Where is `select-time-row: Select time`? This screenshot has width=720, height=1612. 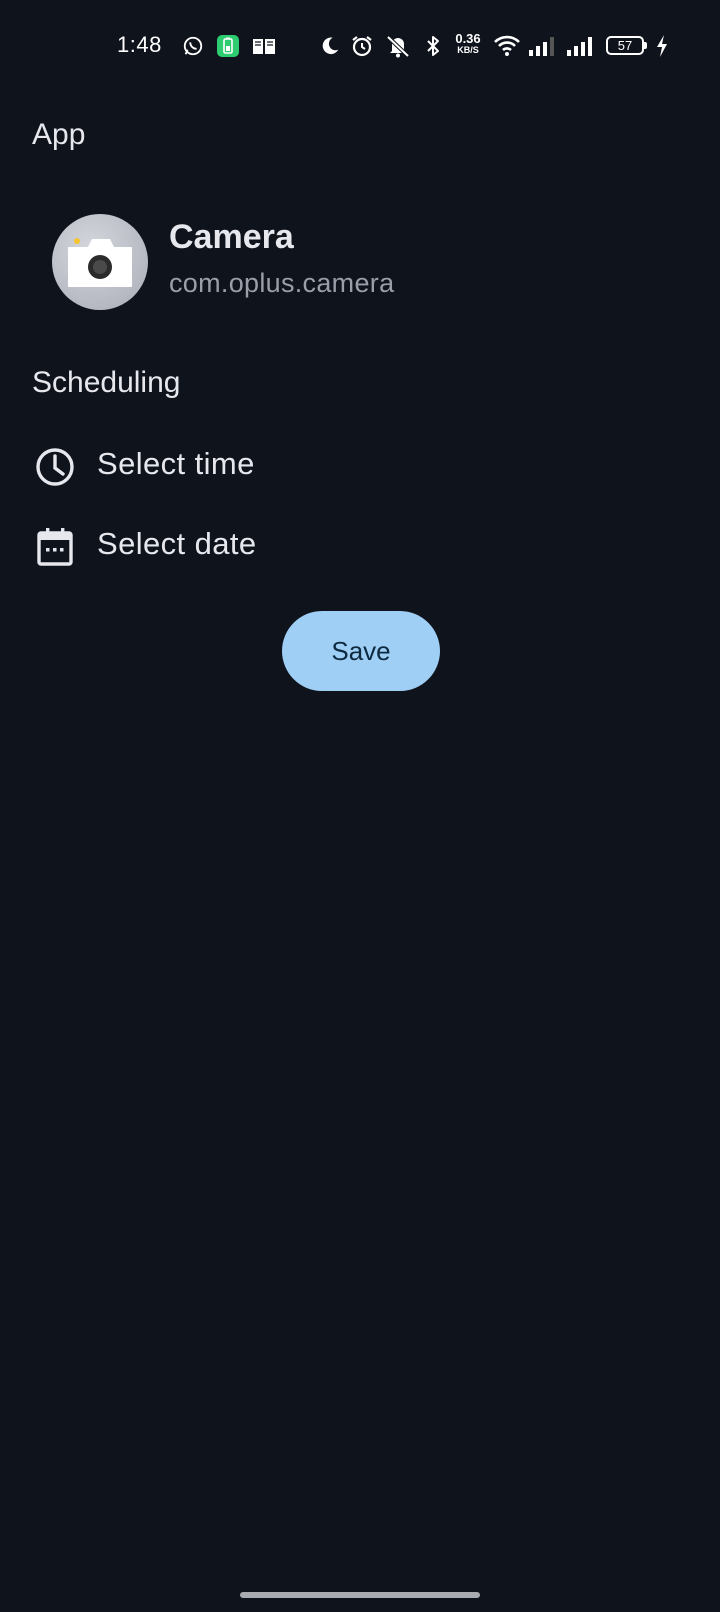 select-time-row: Select time is located at coordinates (284, 466).